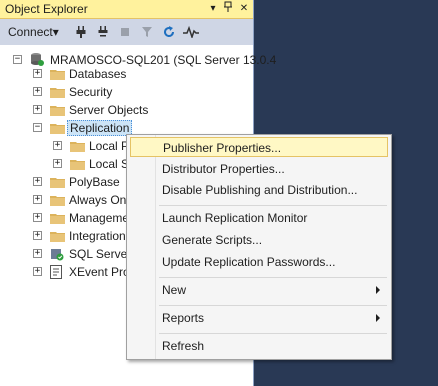 The image size is (438, 386). Describe the element at coordinates (228, 8) in the screenshot. I see `pin-icon` at that location.